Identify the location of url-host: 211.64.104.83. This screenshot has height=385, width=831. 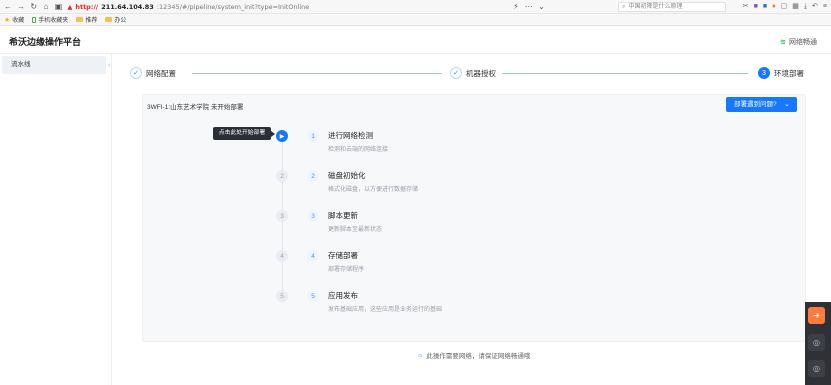
(127, 6).